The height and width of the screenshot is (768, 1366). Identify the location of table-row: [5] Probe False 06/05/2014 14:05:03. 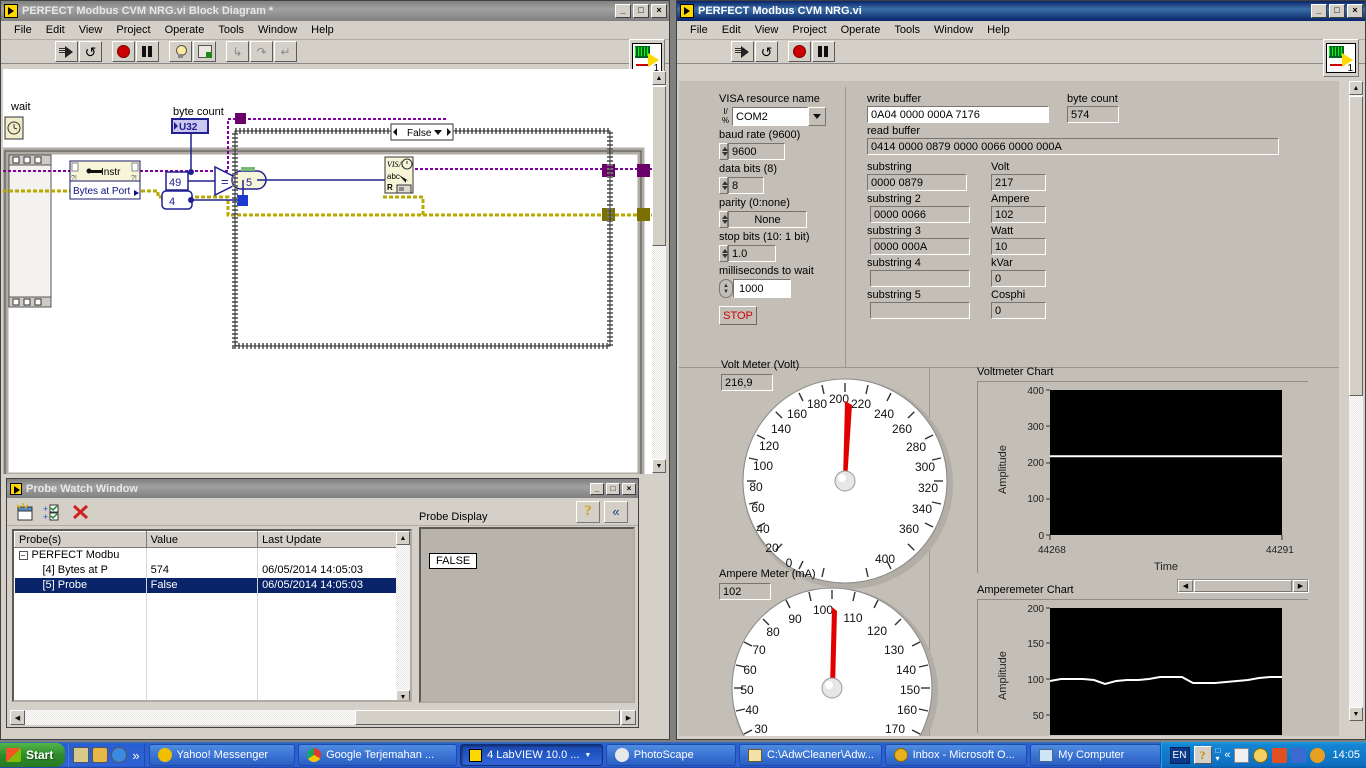
(212, 585).